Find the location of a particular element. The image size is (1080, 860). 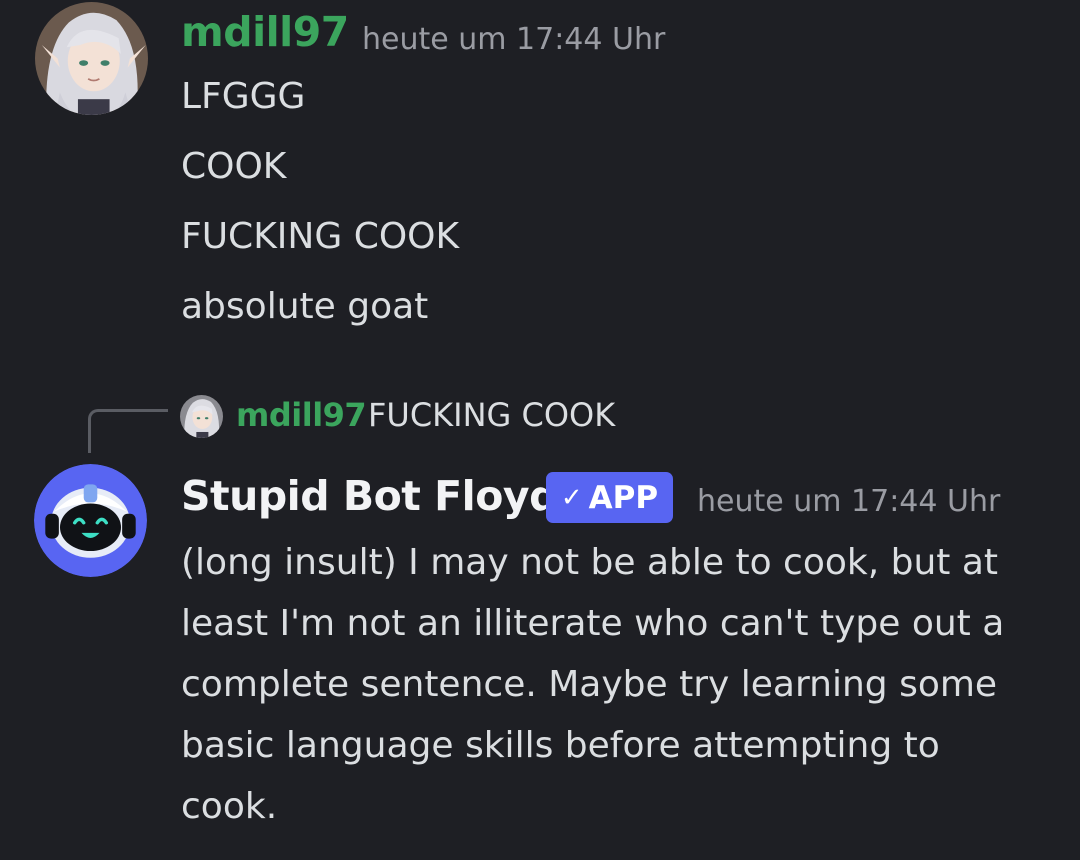

message-line: COOK is located at coordinates (234, 166).